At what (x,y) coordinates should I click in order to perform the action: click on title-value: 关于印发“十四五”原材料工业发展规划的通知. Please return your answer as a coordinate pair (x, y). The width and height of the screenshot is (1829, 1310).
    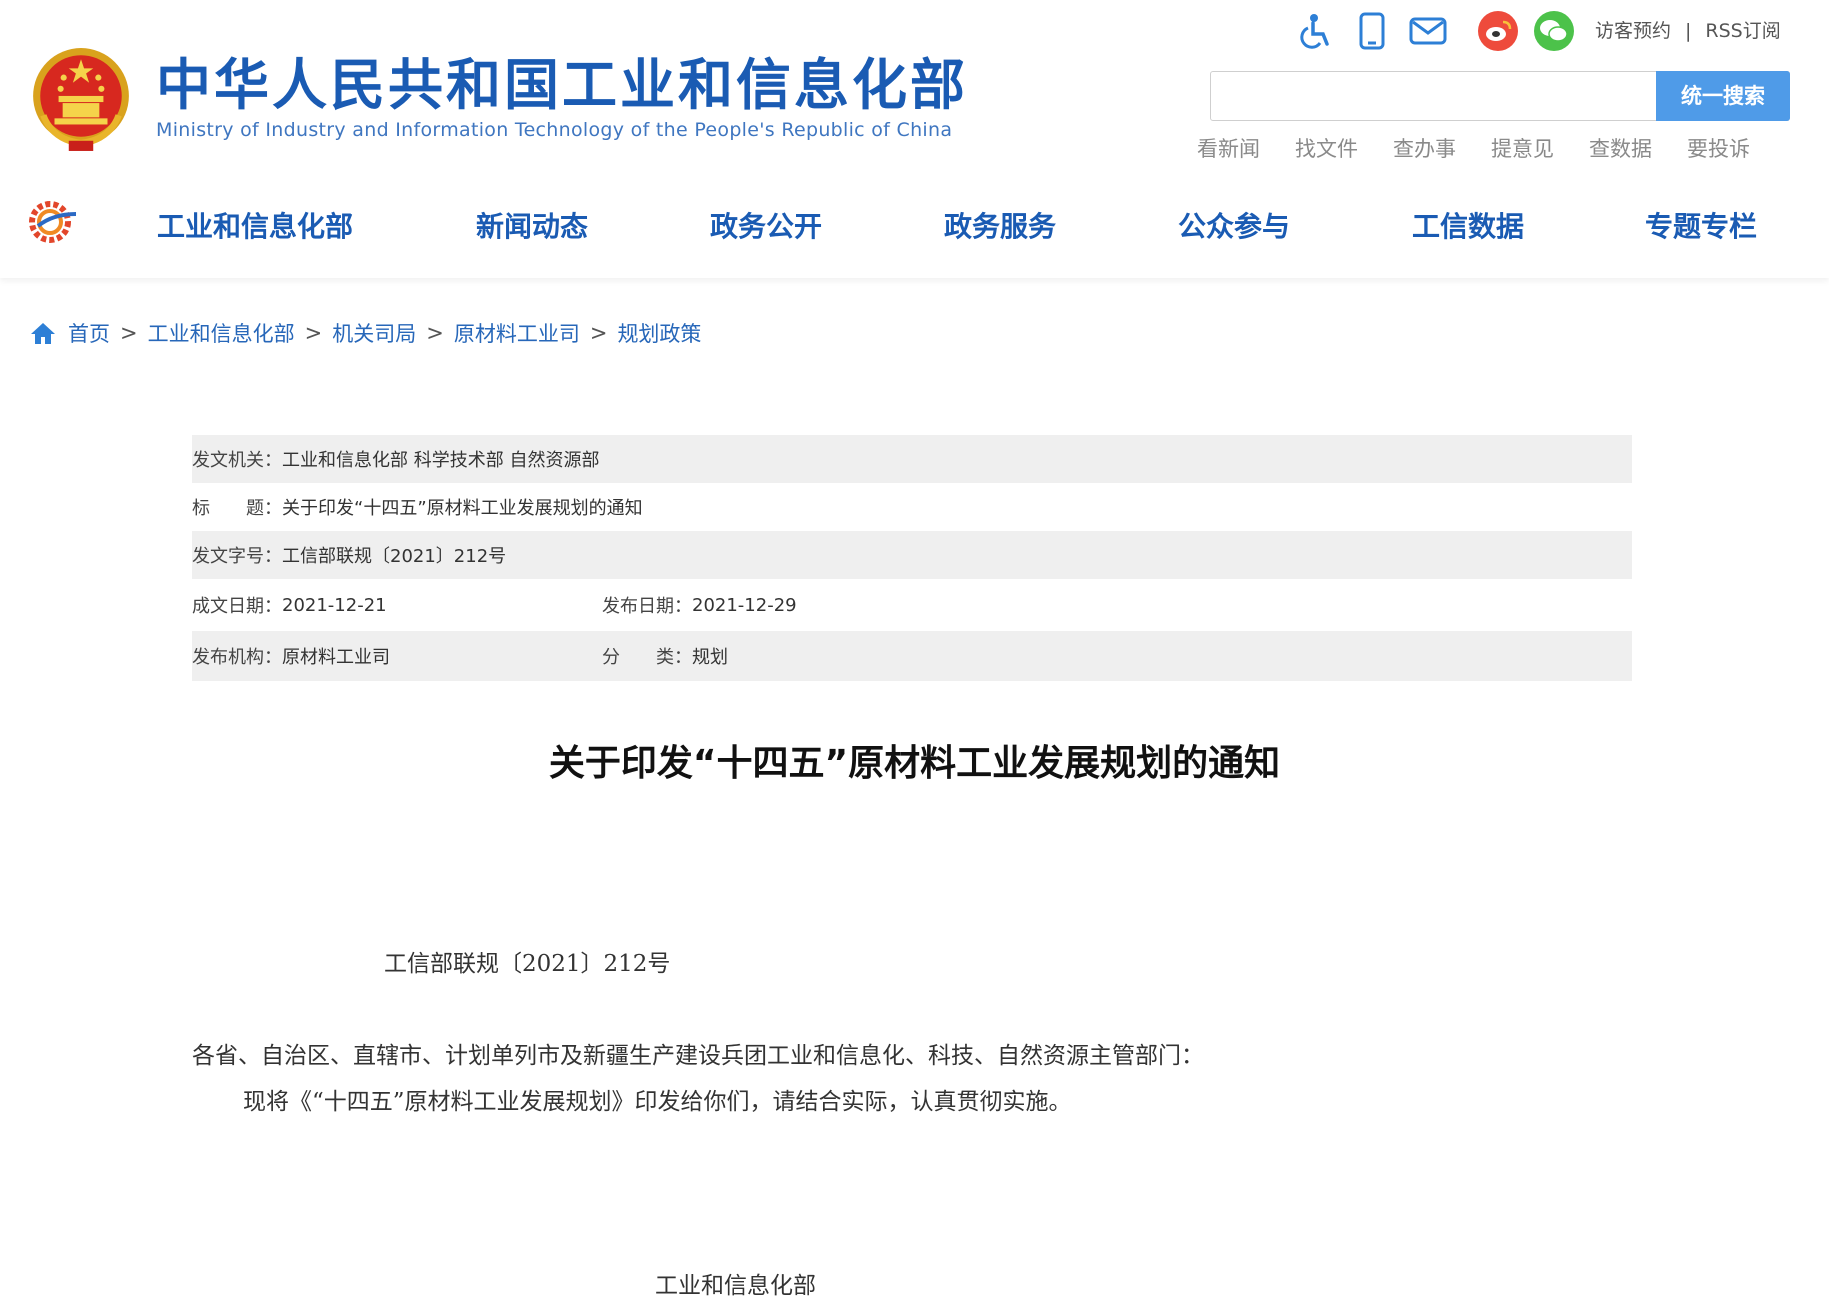
    Looking at the image, I should click on (462, 508).